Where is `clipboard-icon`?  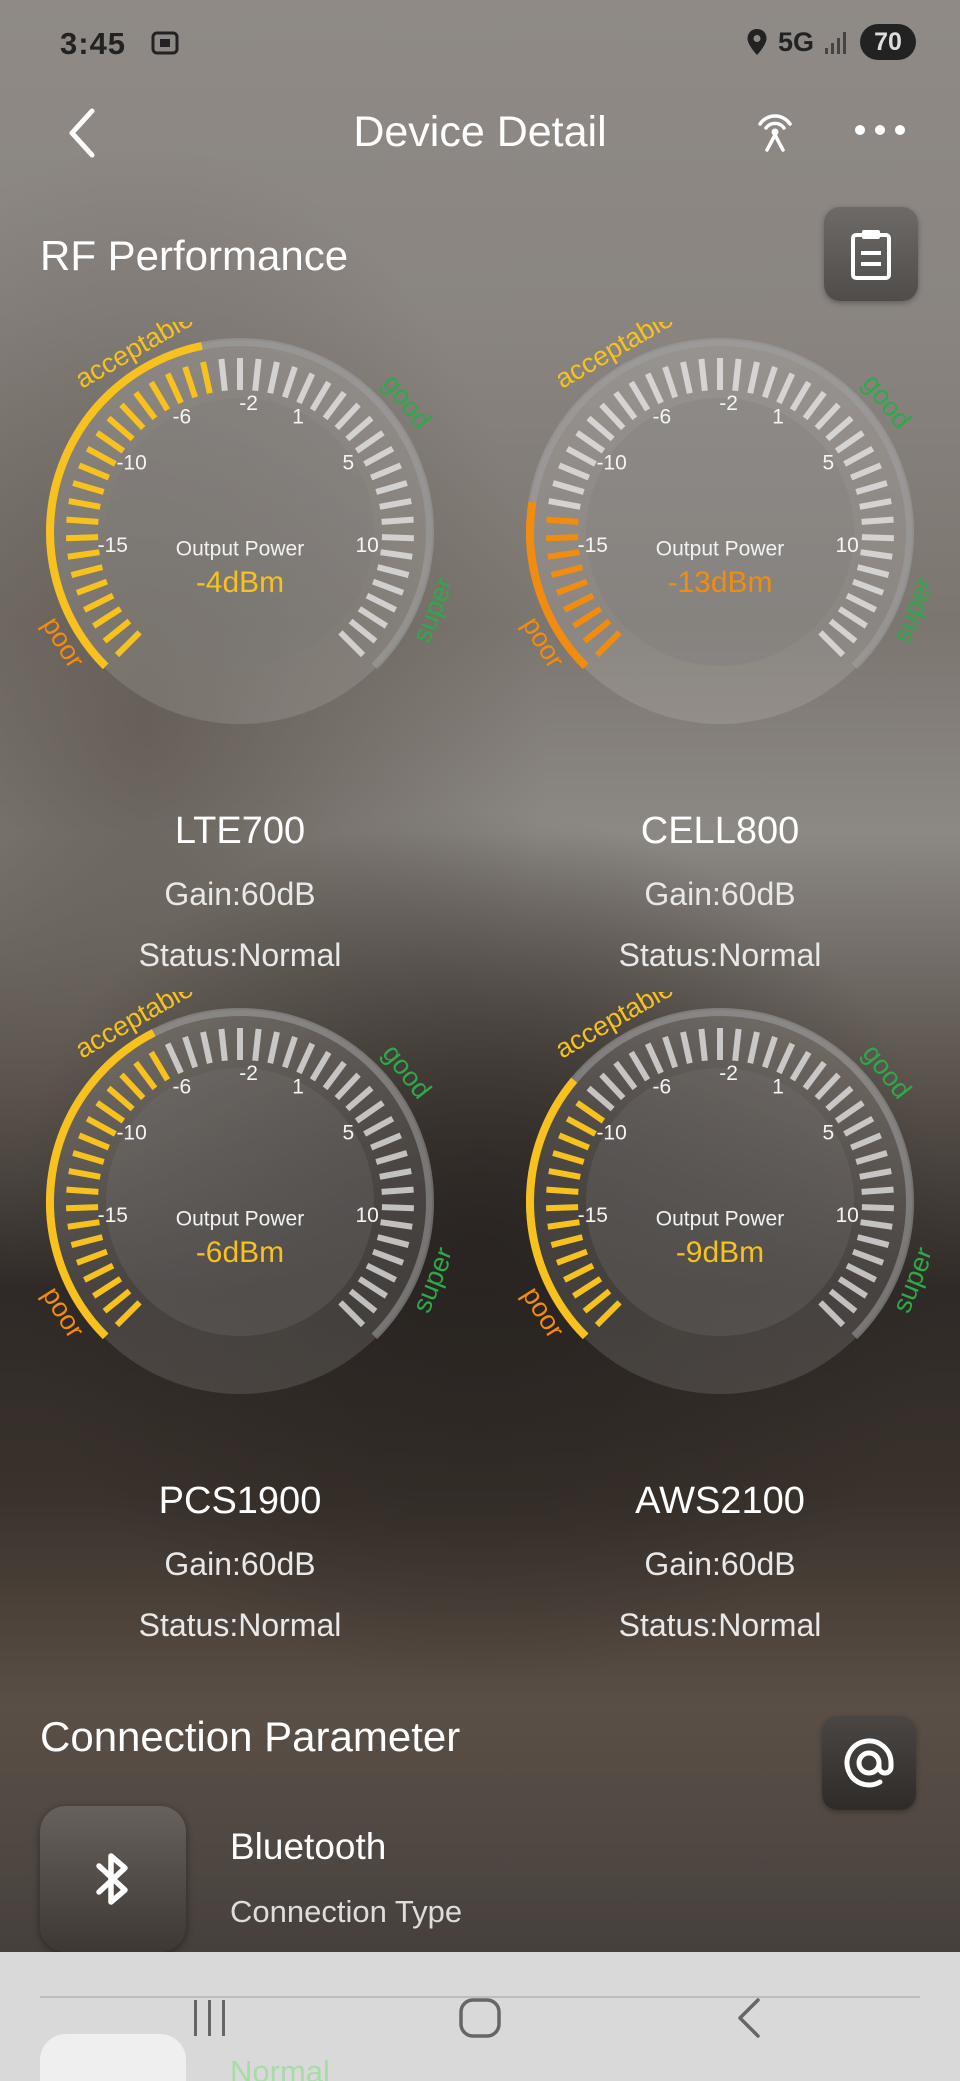
clipboard-icon is located at coordinates (871, 255).